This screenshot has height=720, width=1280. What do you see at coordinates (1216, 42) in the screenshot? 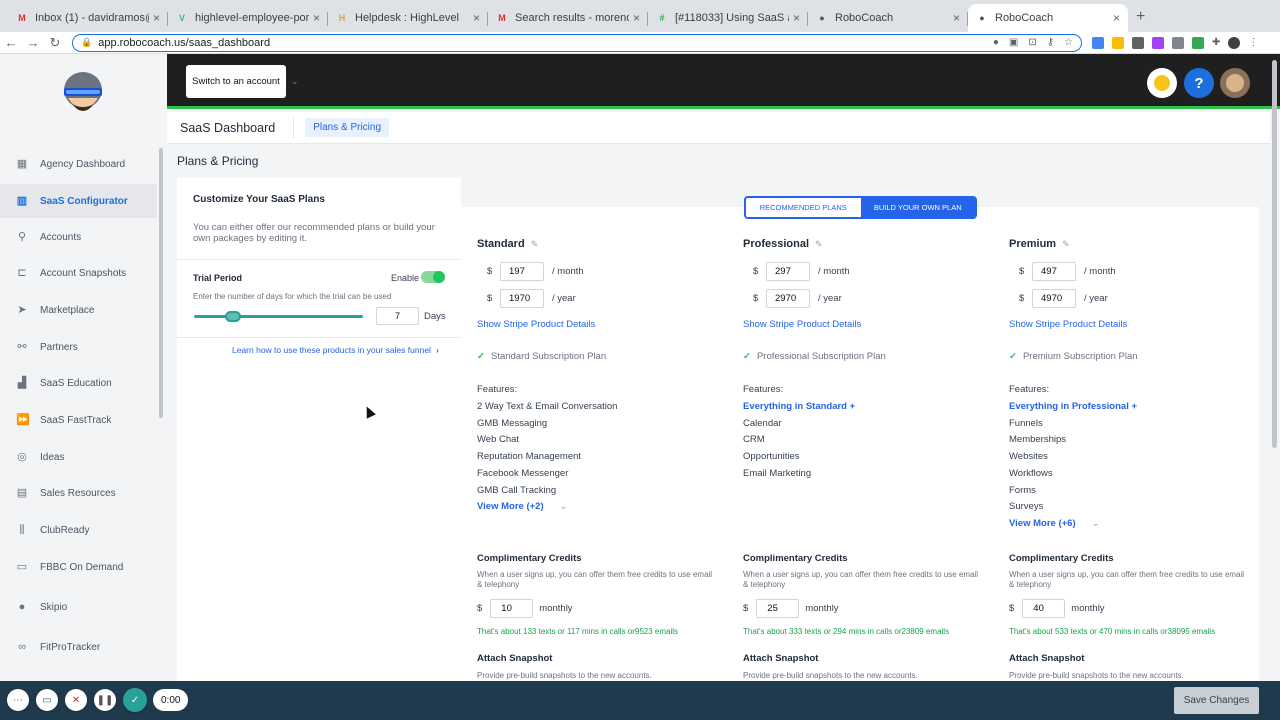
I see `puzzle-icon: ✚` at bounding box center [1216, 42].